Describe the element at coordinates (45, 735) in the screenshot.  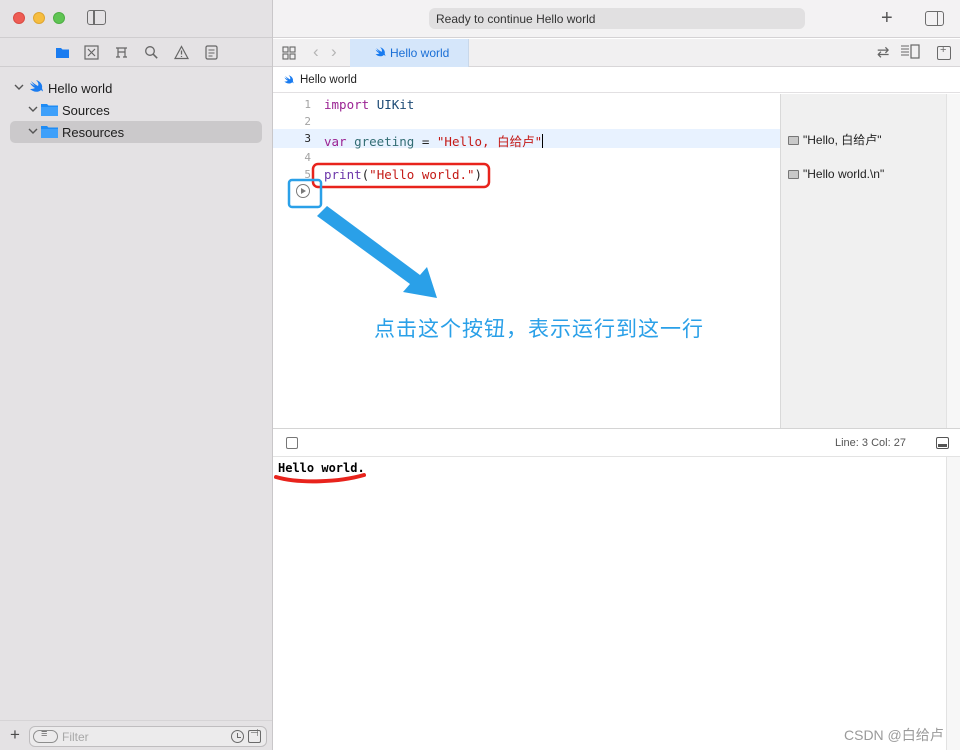
I see `filter-options-icon` at that location.